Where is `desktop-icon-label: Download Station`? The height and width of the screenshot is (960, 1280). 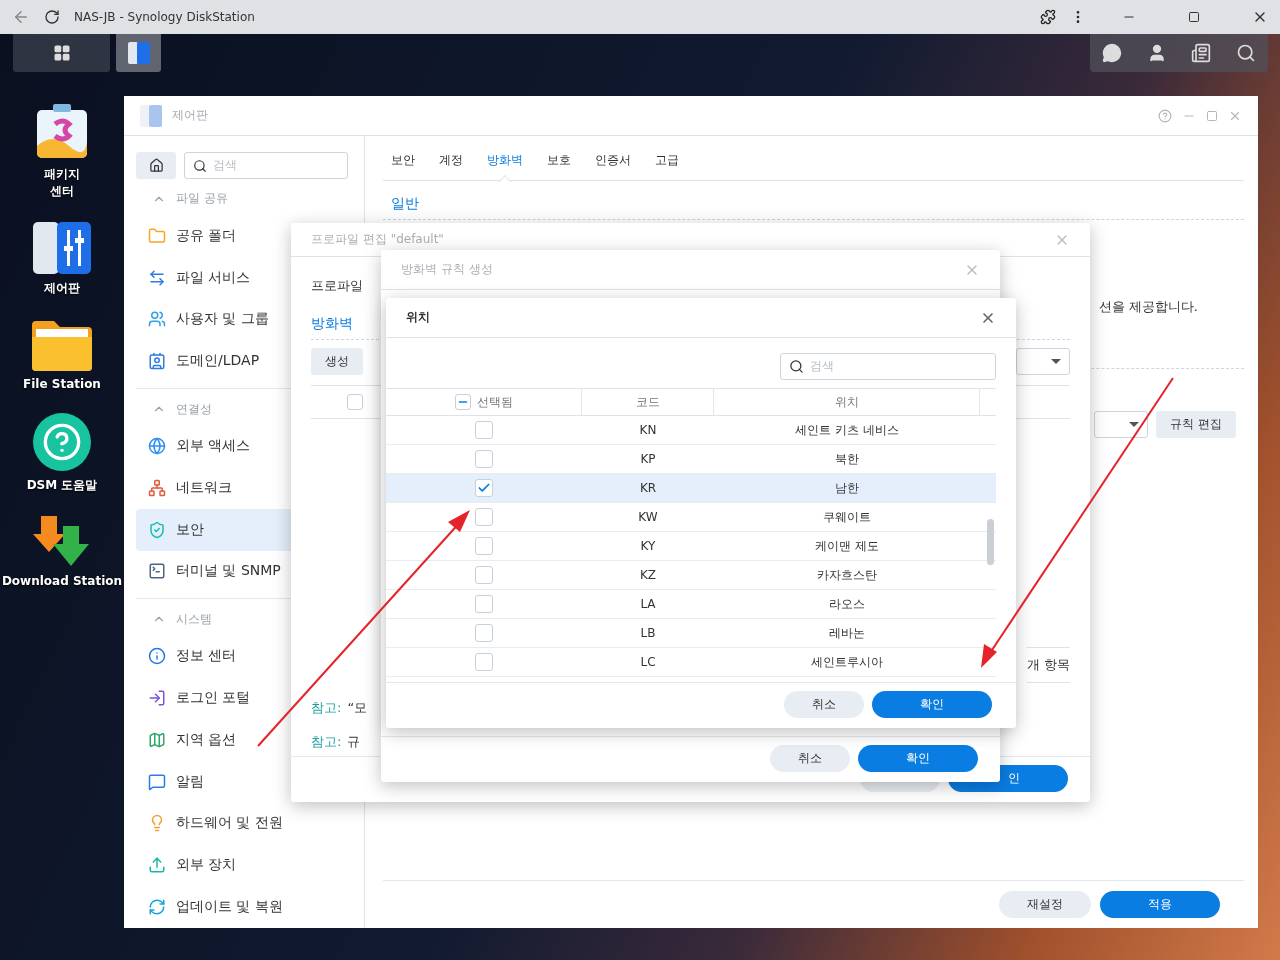 desktop-icon-label: Download Station is located at coordinates (62, 581).